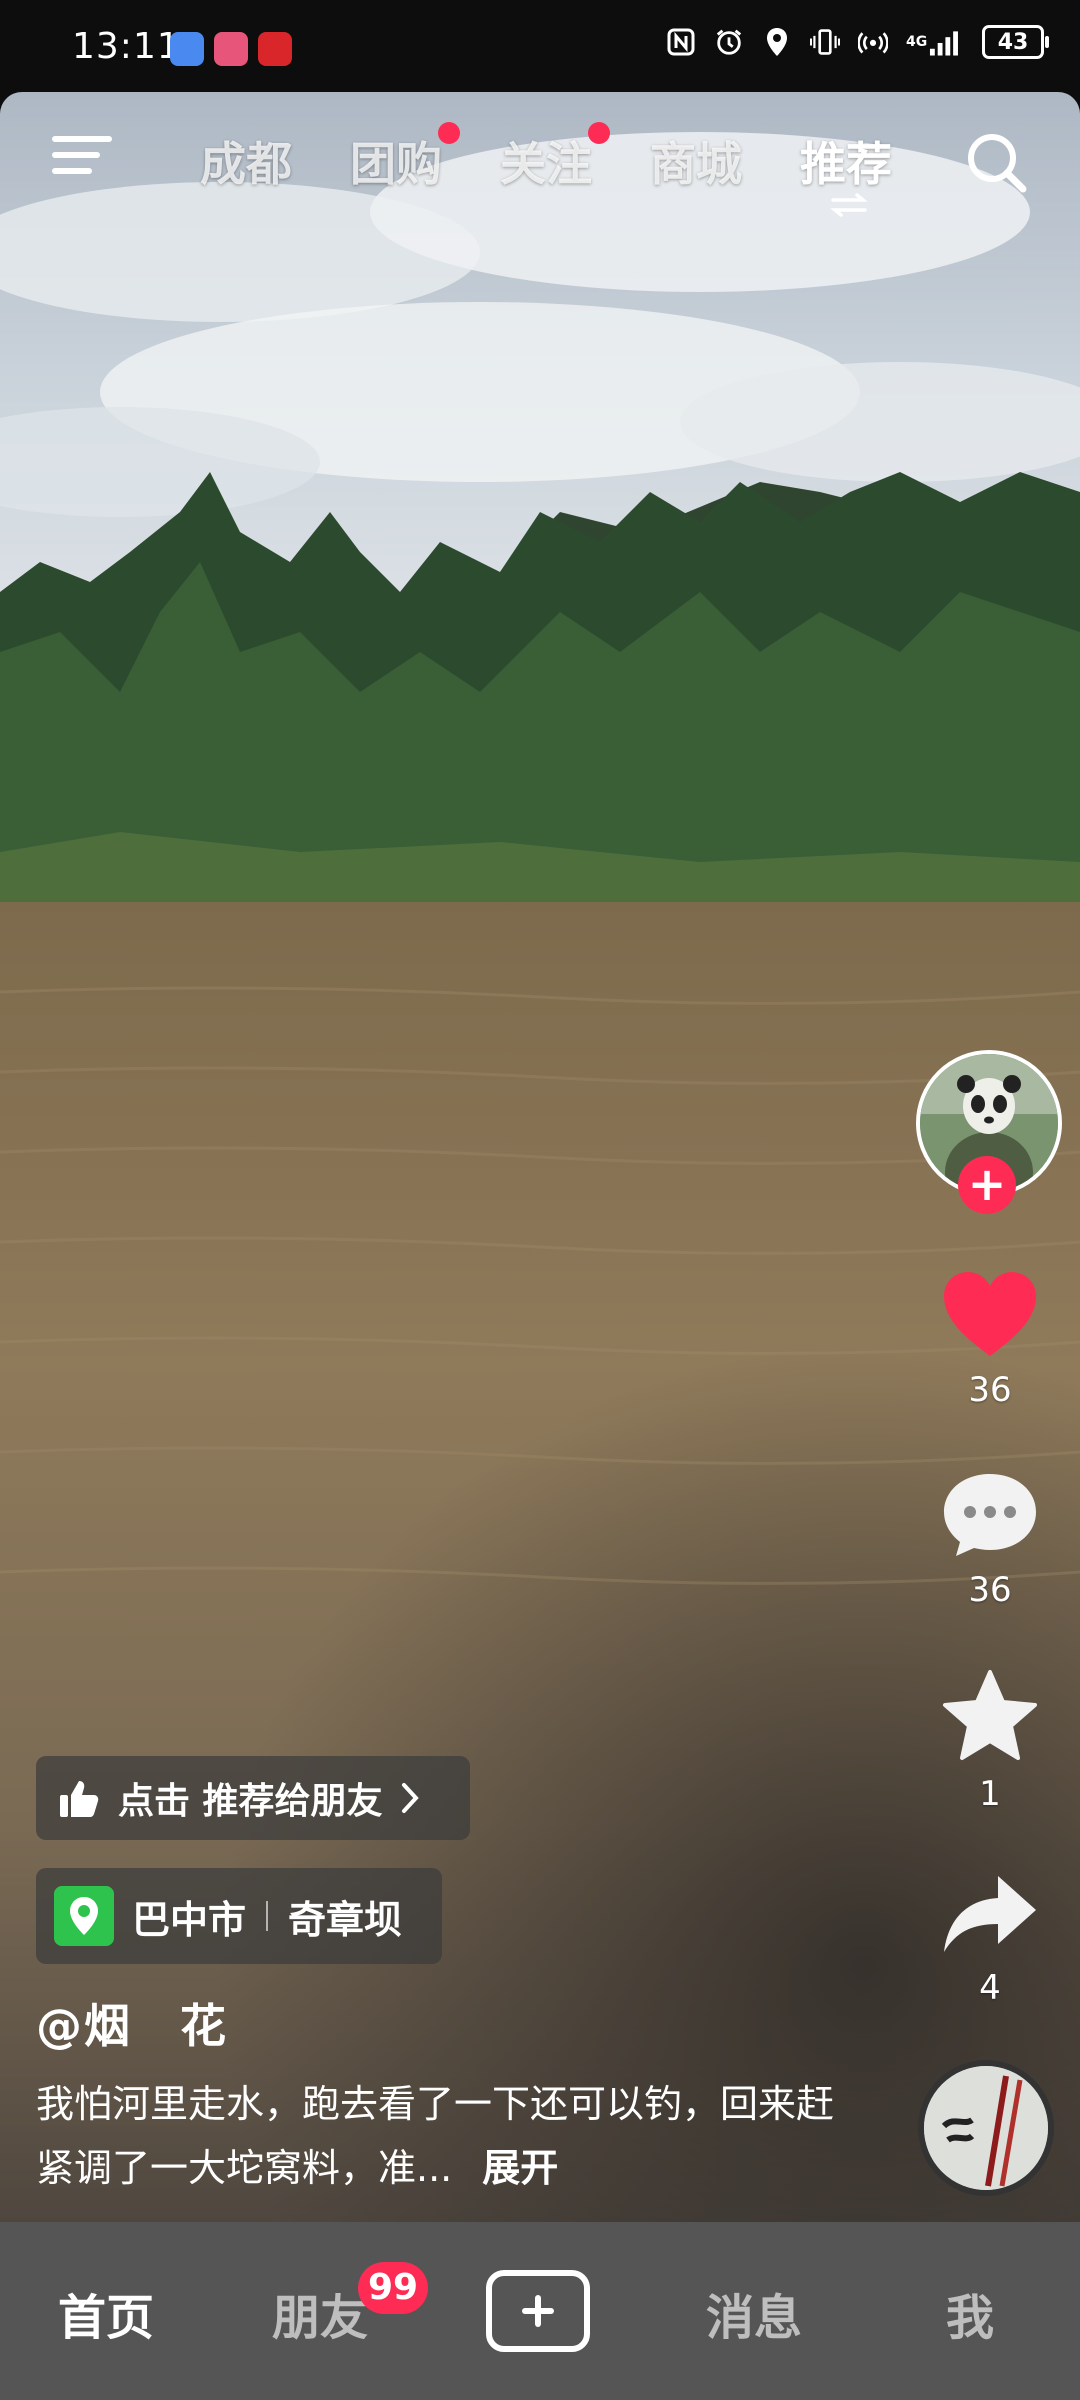 The width and height of the screenshot is (1080, 2400). I want to click on swap-icon, so click(849, 205).